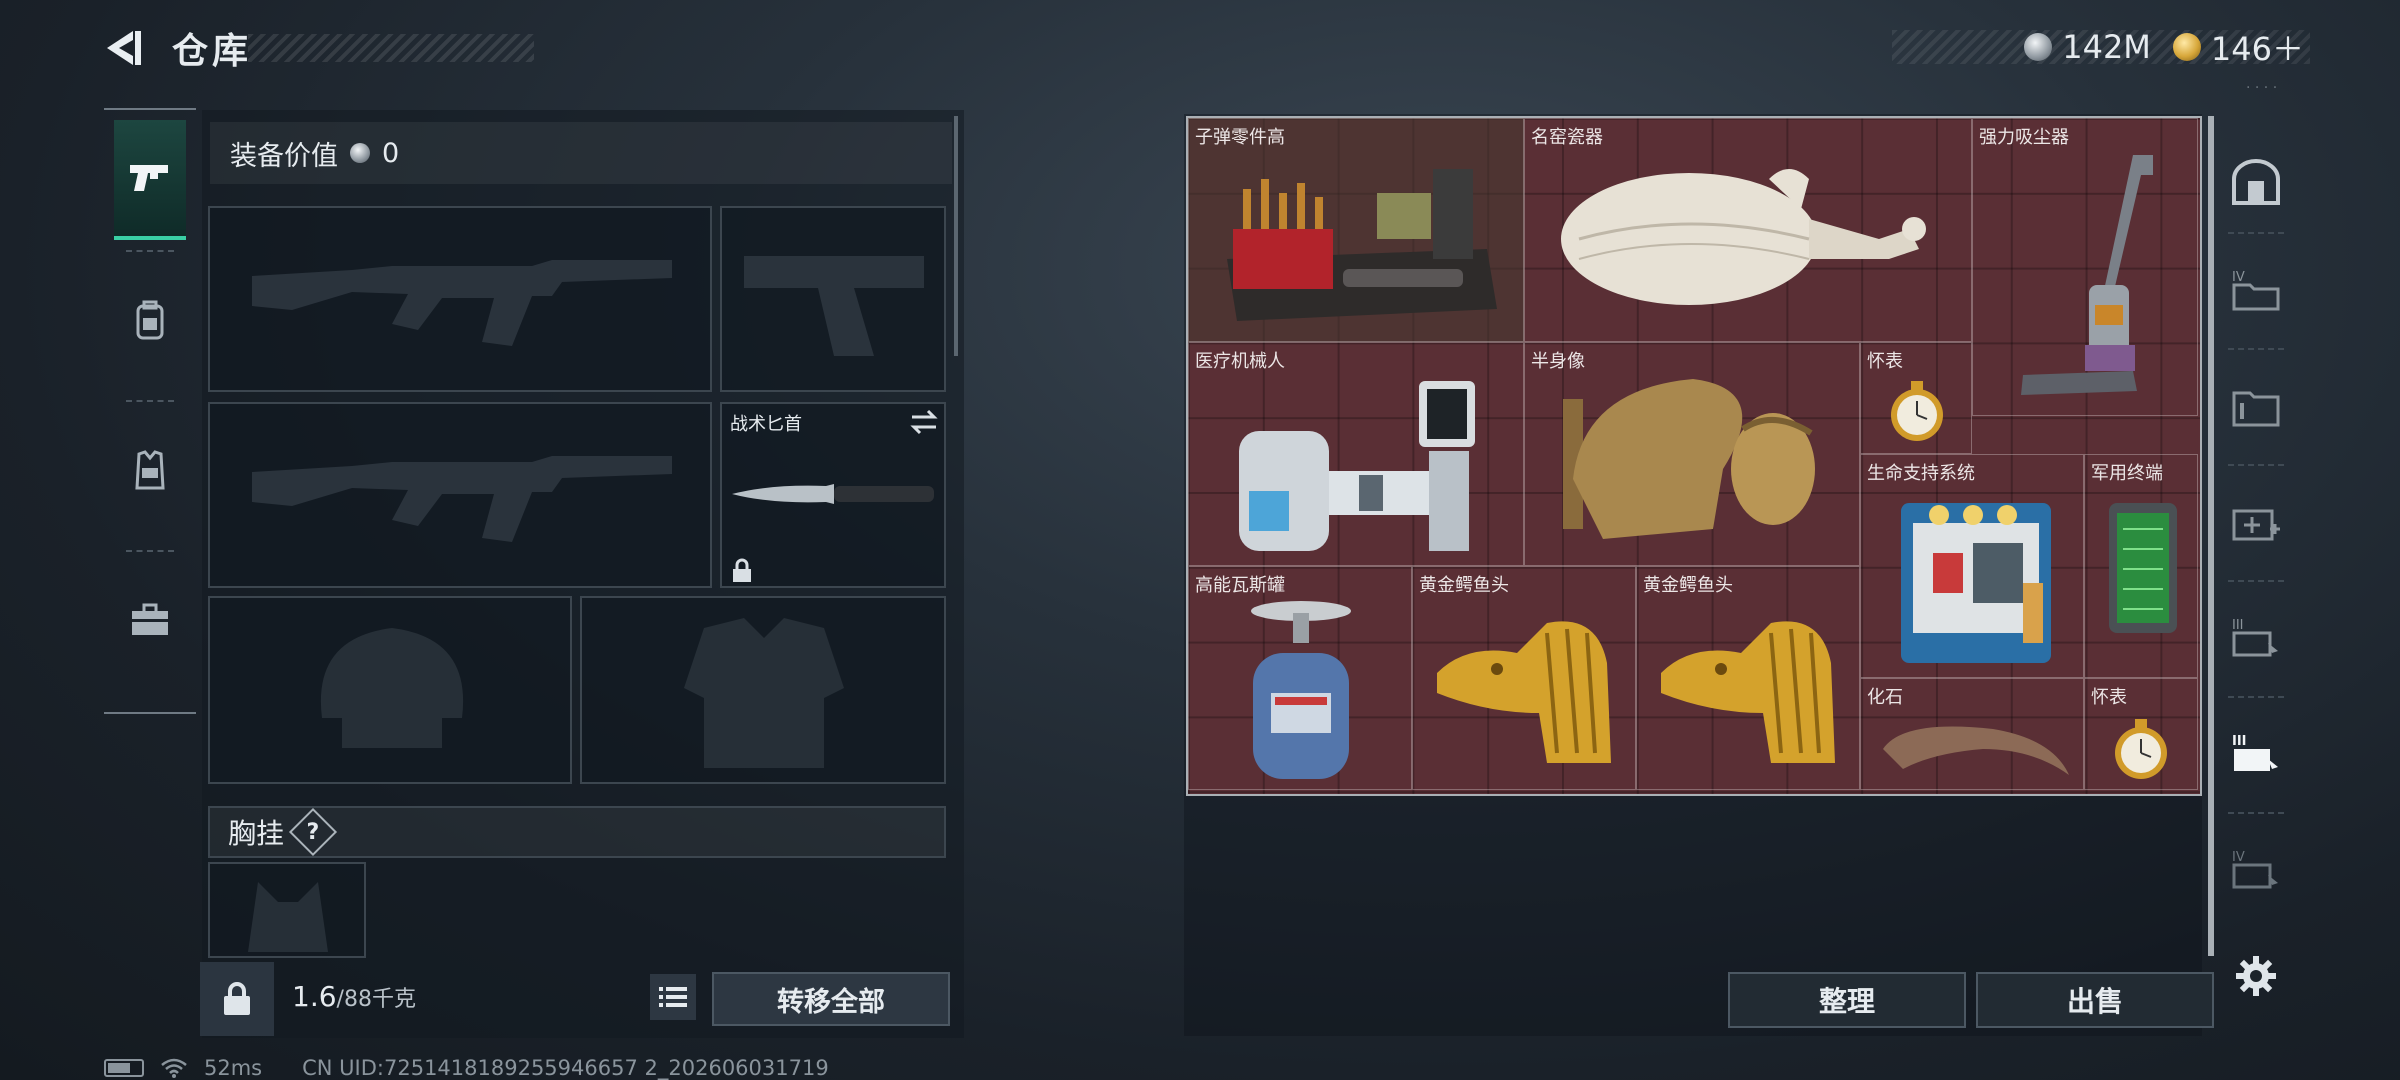 The width and height of the screenshot is (2400, 1080). Describe the element at coordinates (124, 1068) in the screenshot. I see `battery-icon` at that location.